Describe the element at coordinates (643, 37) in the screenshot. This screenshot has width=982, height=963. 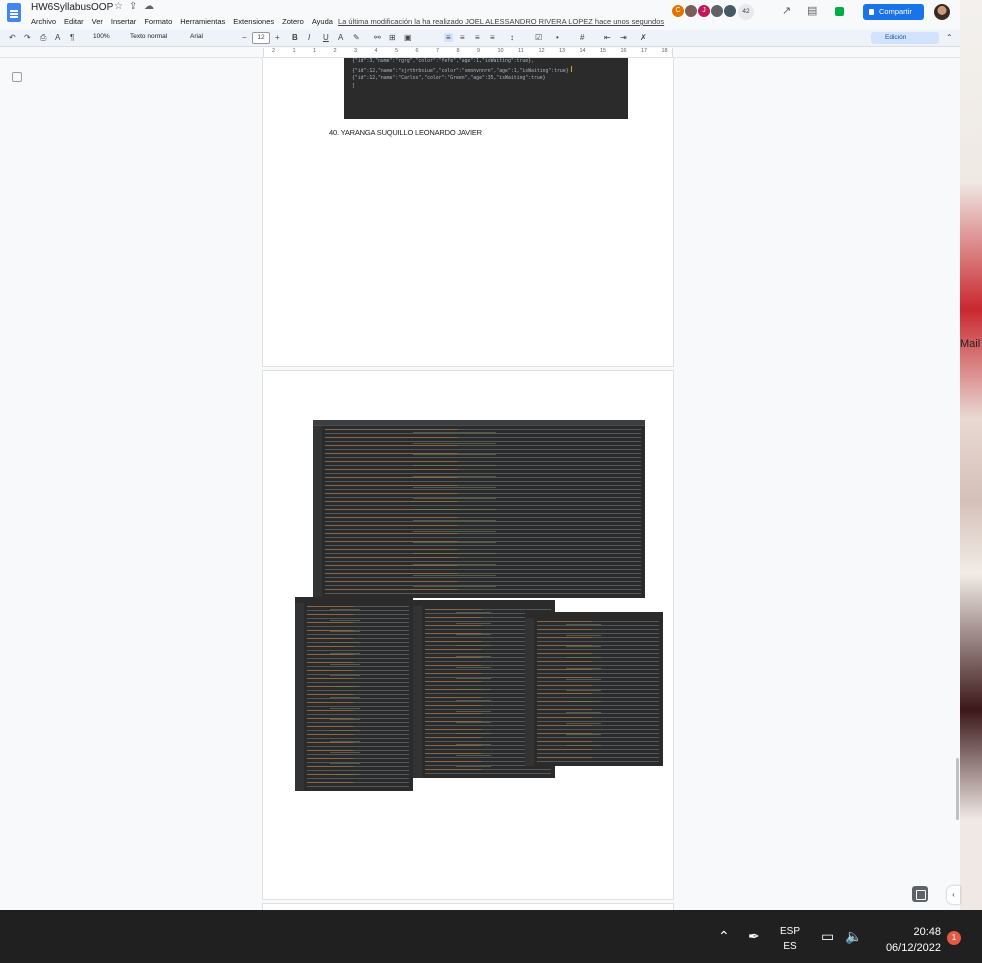
I see `clear-formatting-icon: ✗` at that location.